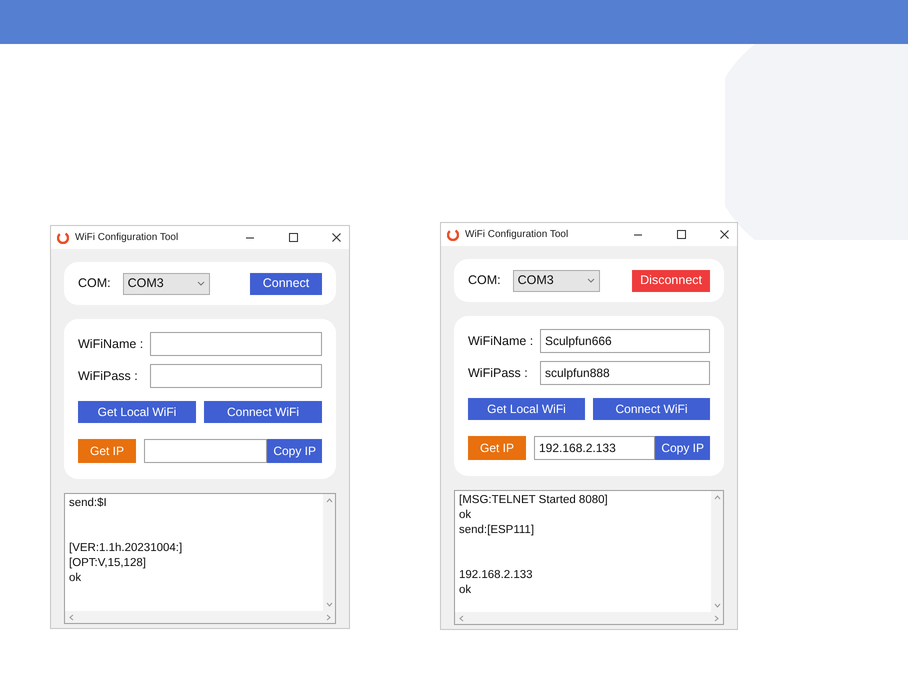 This screenshot has height=681, width=908. What do you see at coordinates (625, 341) in the screenshot?
I see `wifi-name-field: Sculpfun666` at bounding box center [625, 341].